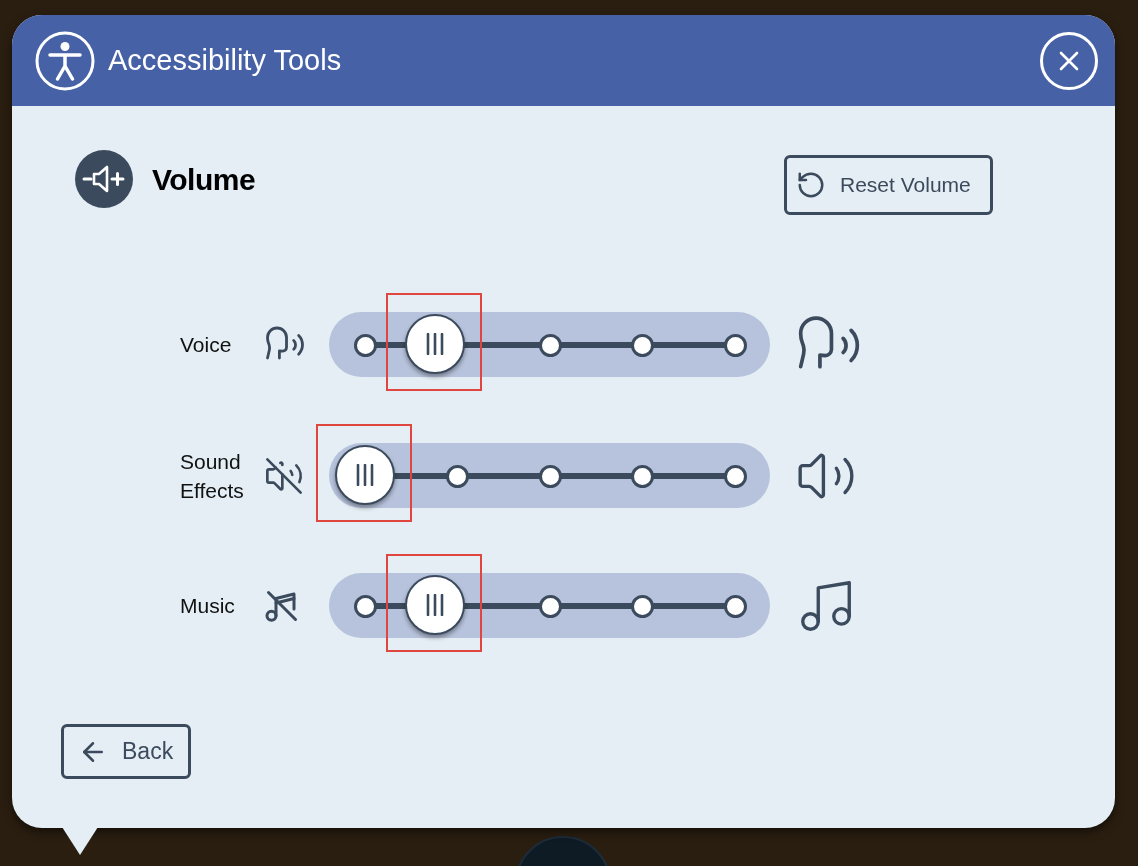  Describe the element at coordinates (225, 60) in the screenshot. I see `dialog-title: Accessibility Tools` at that location.